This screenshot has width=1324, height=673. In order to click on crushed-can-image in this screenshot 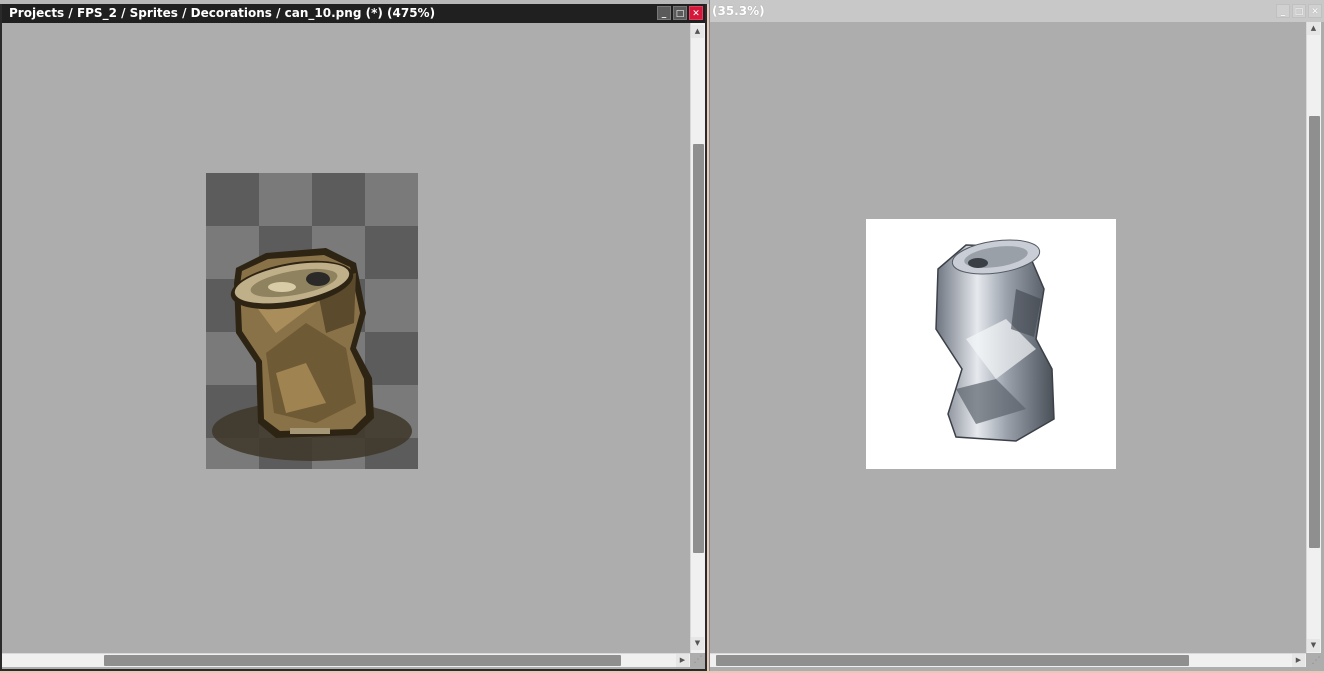, I will do `click(995, 340)`.